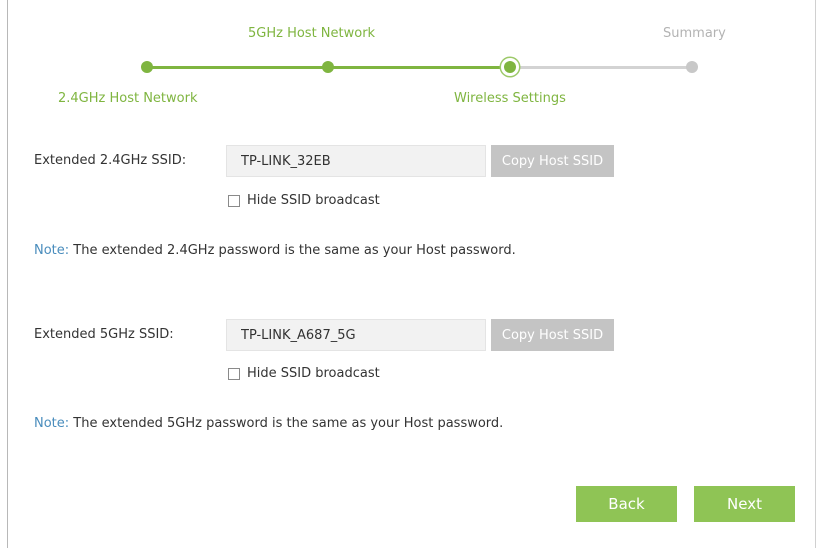 Image resolution: width=817 pixels, height=548 pixels. I want to click on extended-24ghz-ssid-input, so click(356, 161).